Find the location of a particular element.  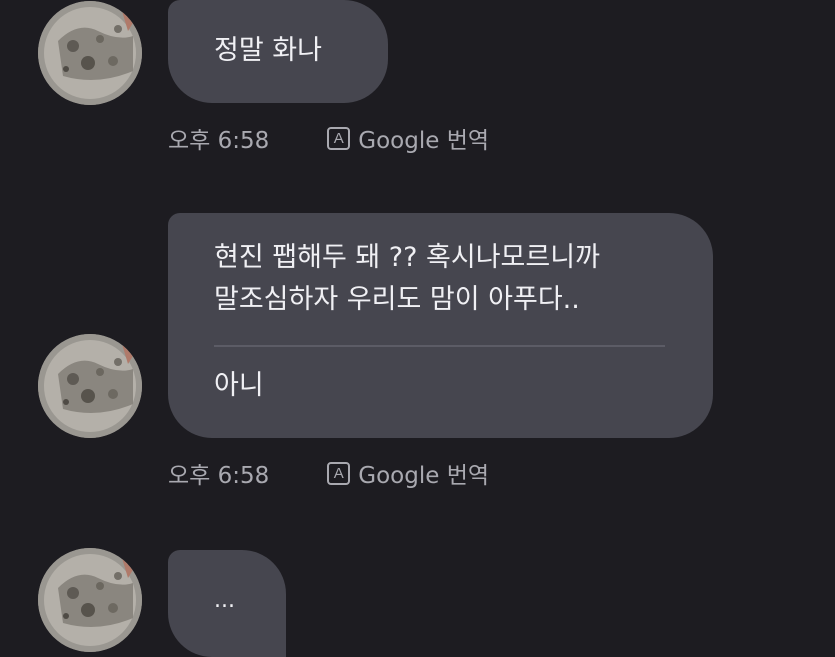

message-text: 아니 is located at coordinates (239, 385).